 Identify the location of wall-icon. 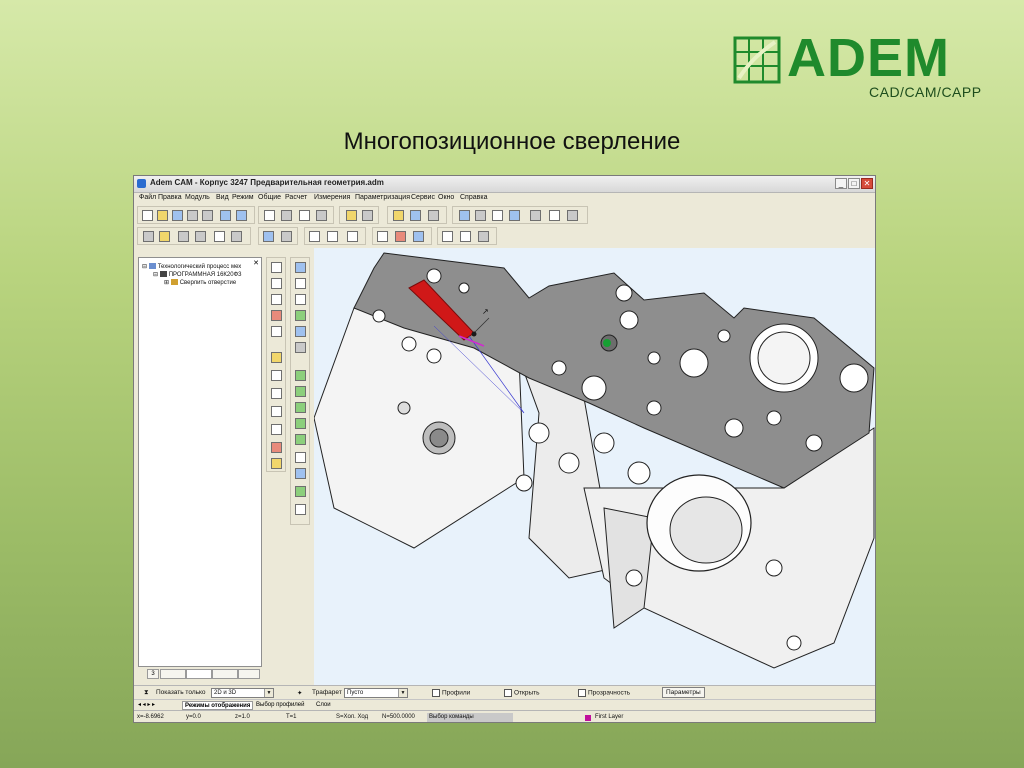
(300, 407).